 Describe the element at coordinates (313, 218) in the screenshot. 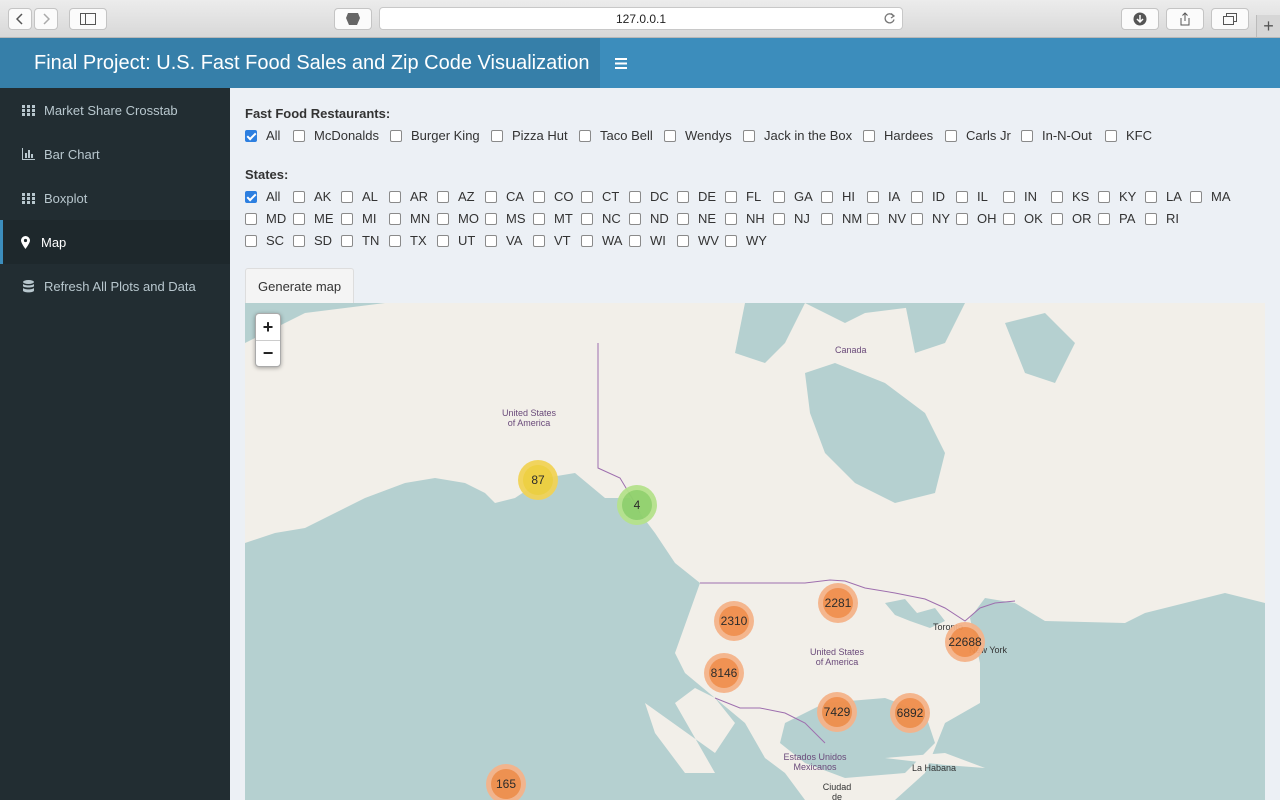

I see `checkbox-state-me: ME` at that location.